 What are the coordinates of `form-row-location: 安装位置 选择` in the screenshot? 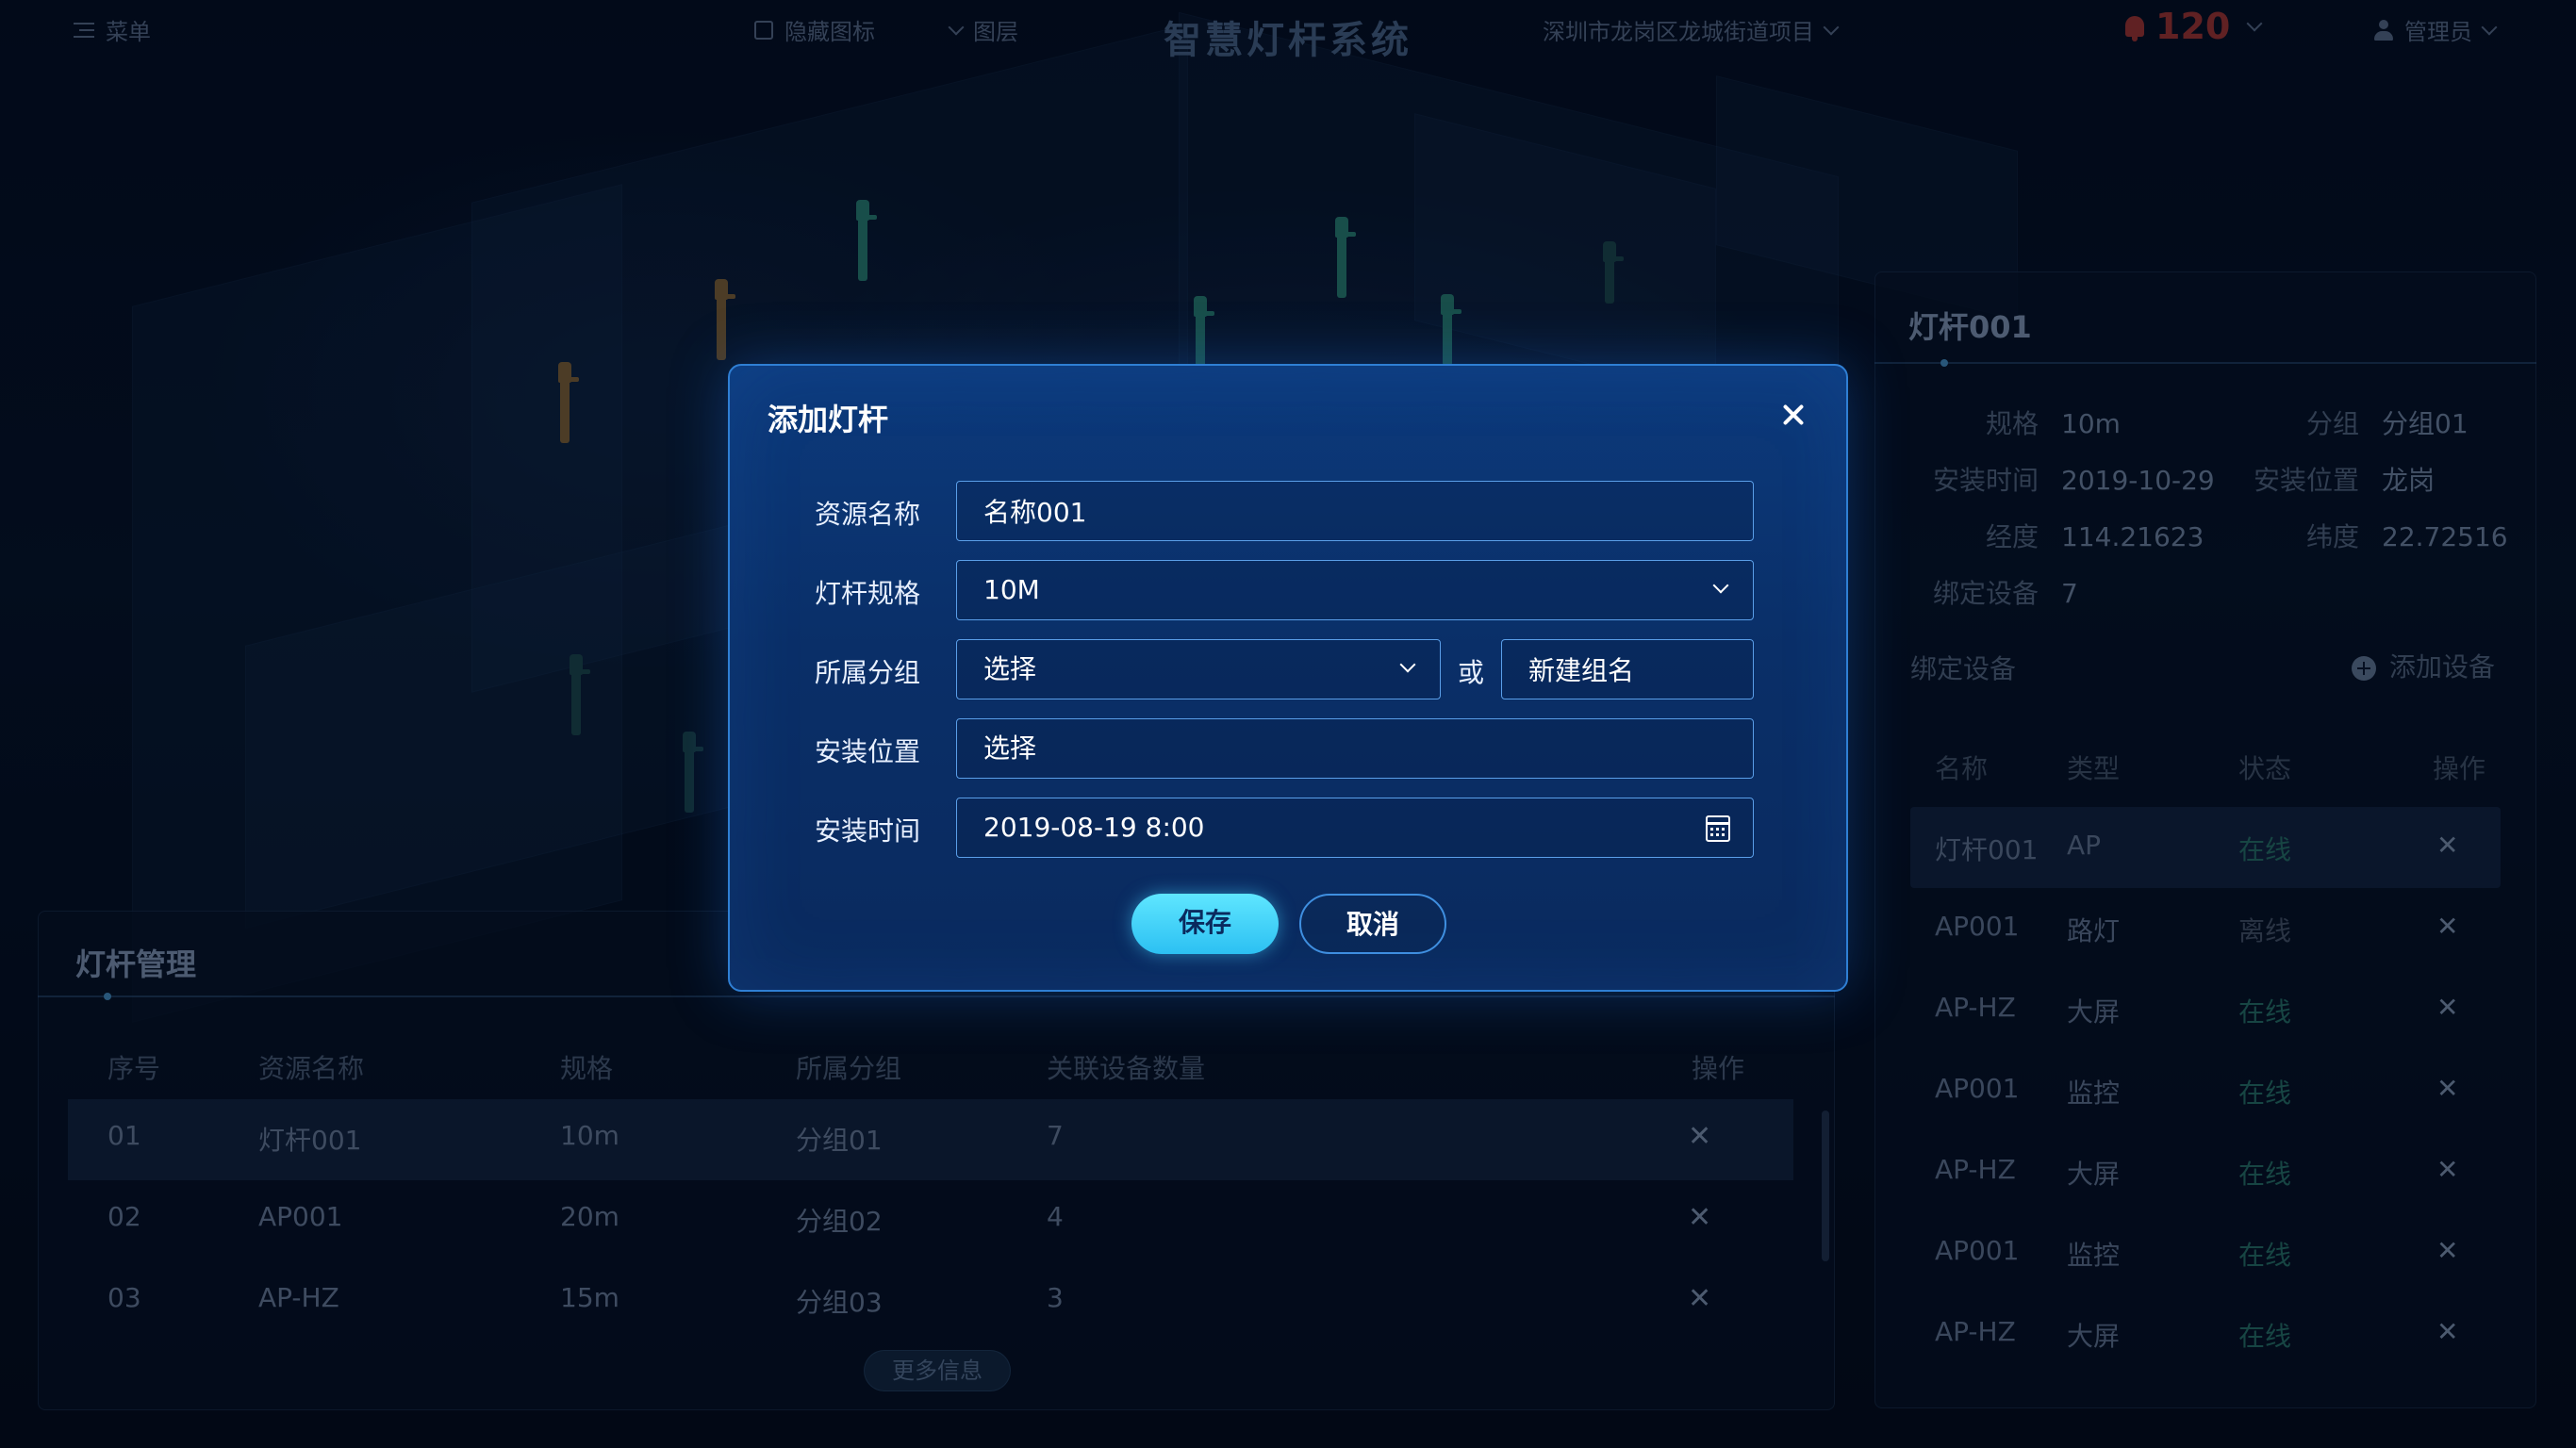 It's located at (1290, 748).